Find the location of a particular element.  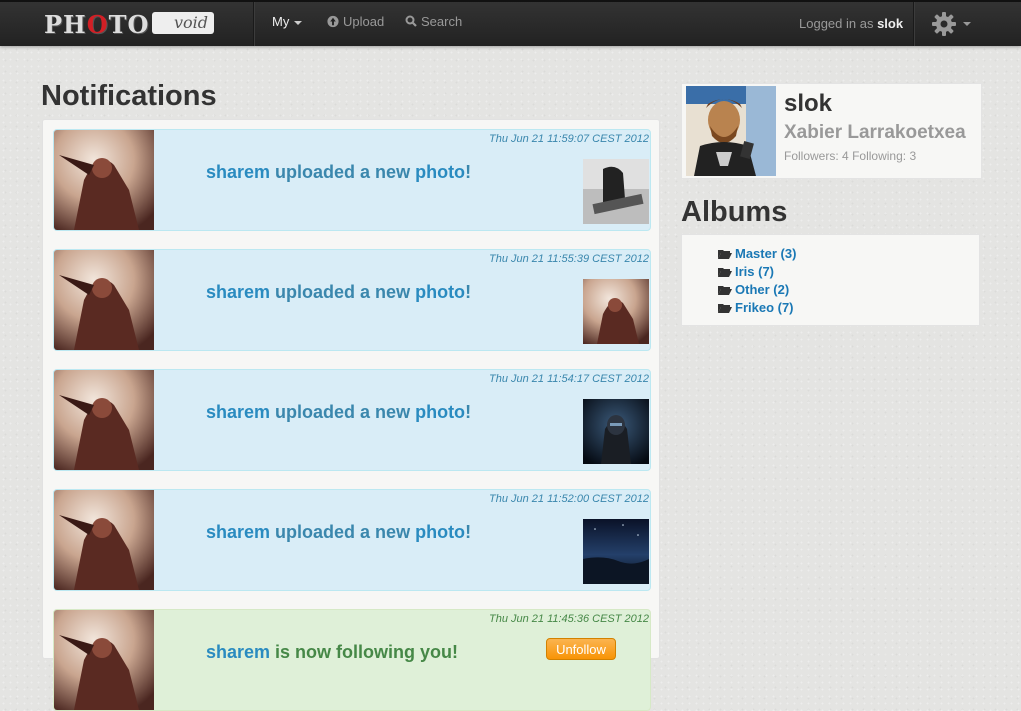

unfollow-button: Unfollow is located at coordinates (581, 649).